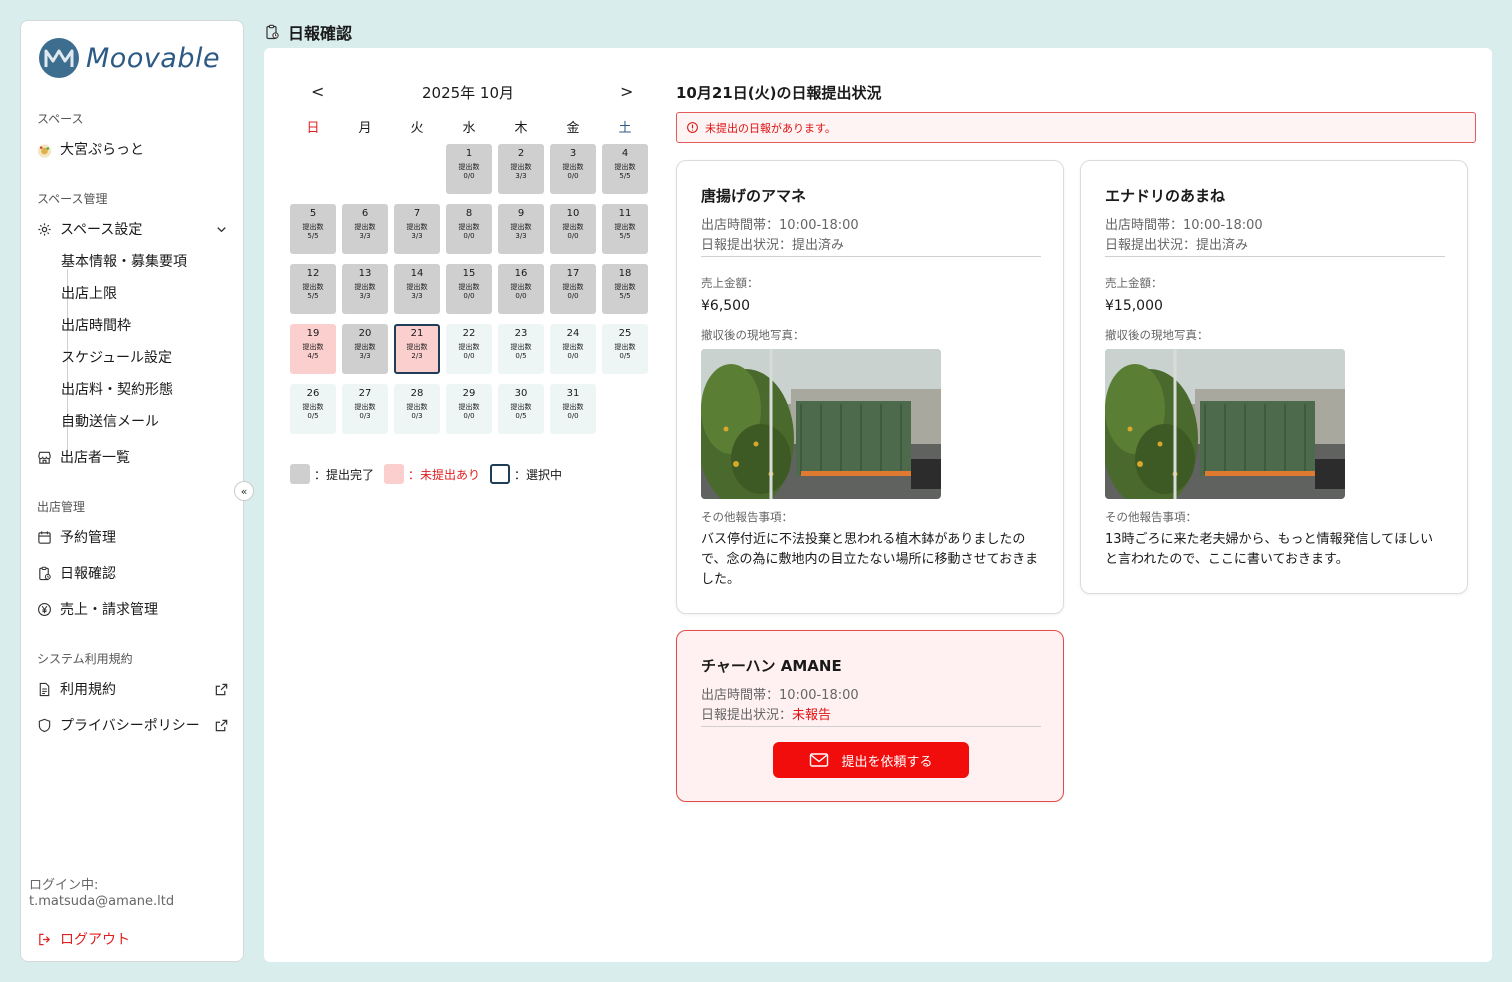 The height and width of the screenshot is (982, 1512). What do you see at coordinates (365, 416) in the screenshot?
I see `count-value: 0/3` at bounding box center [365, 416].